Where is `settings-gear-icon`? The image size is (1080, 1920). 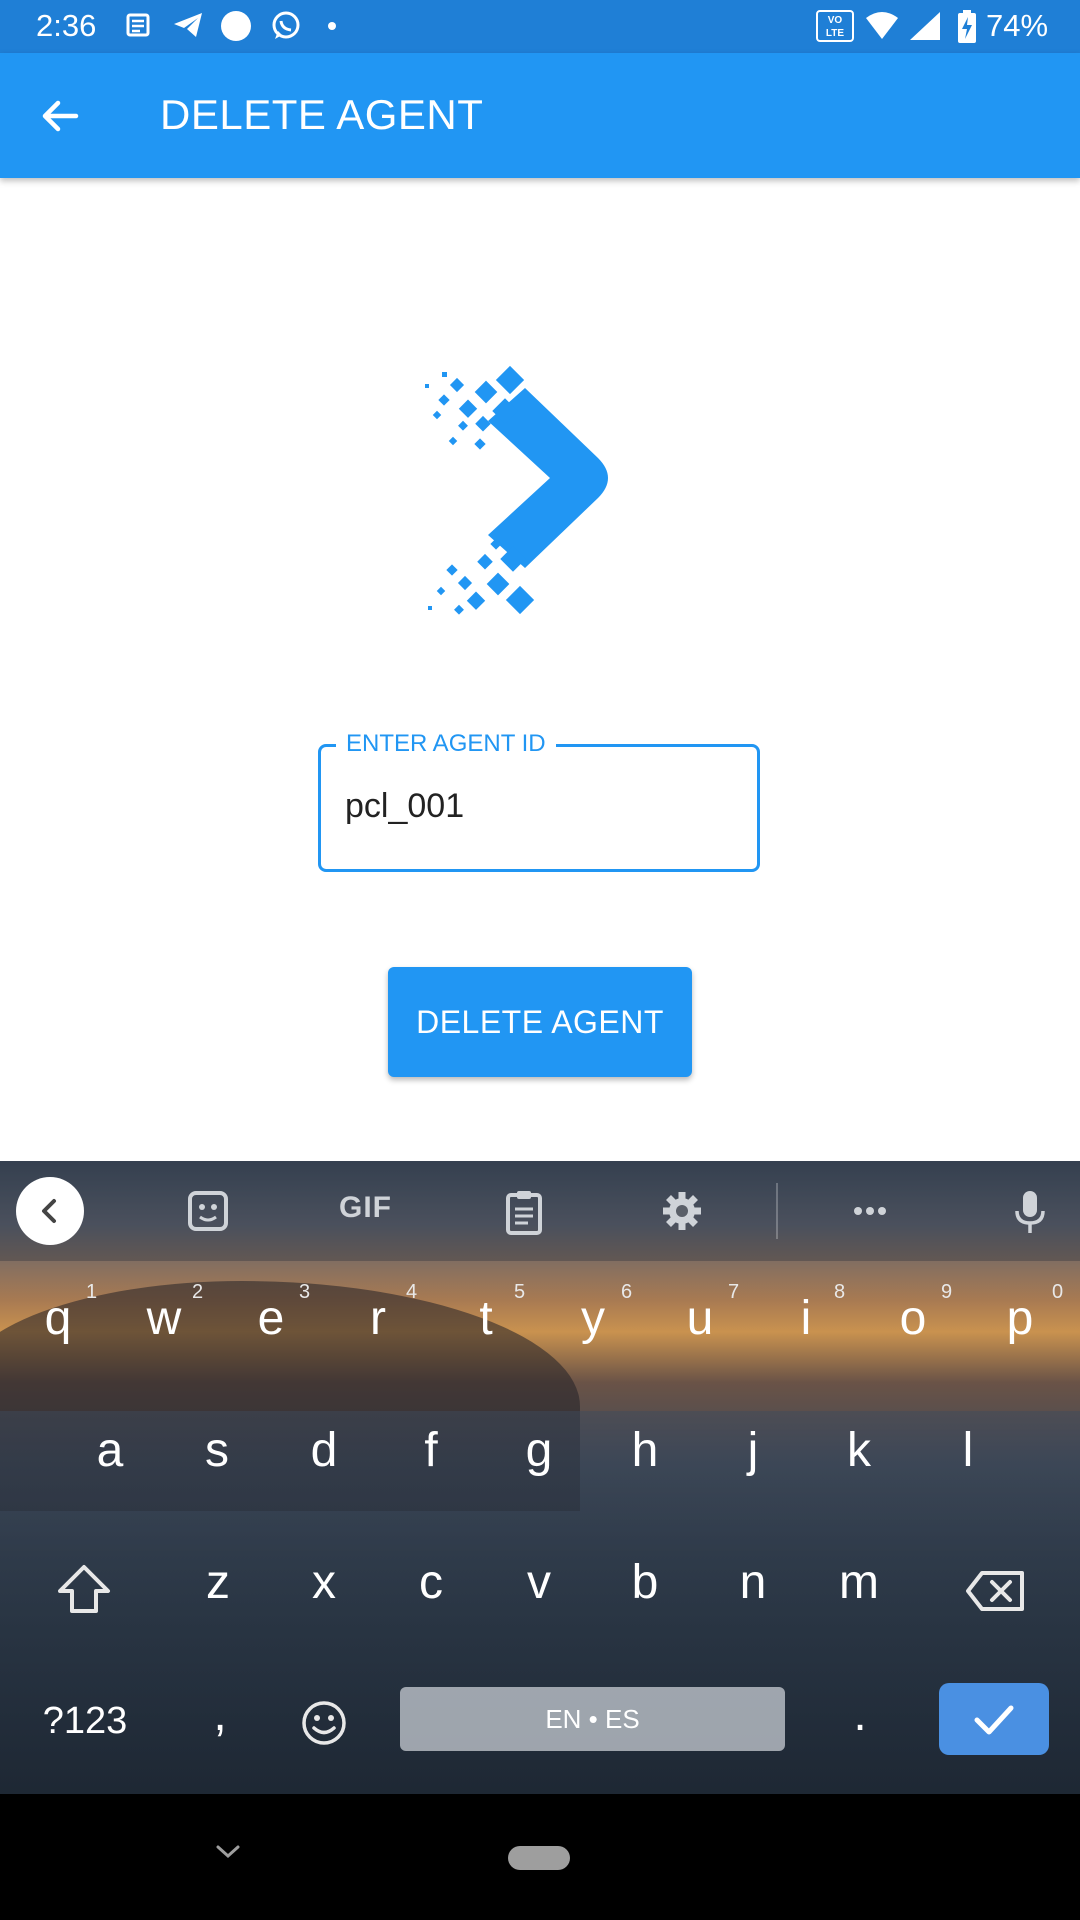 settings-gear-icon is located at coordinates (682, 1211).